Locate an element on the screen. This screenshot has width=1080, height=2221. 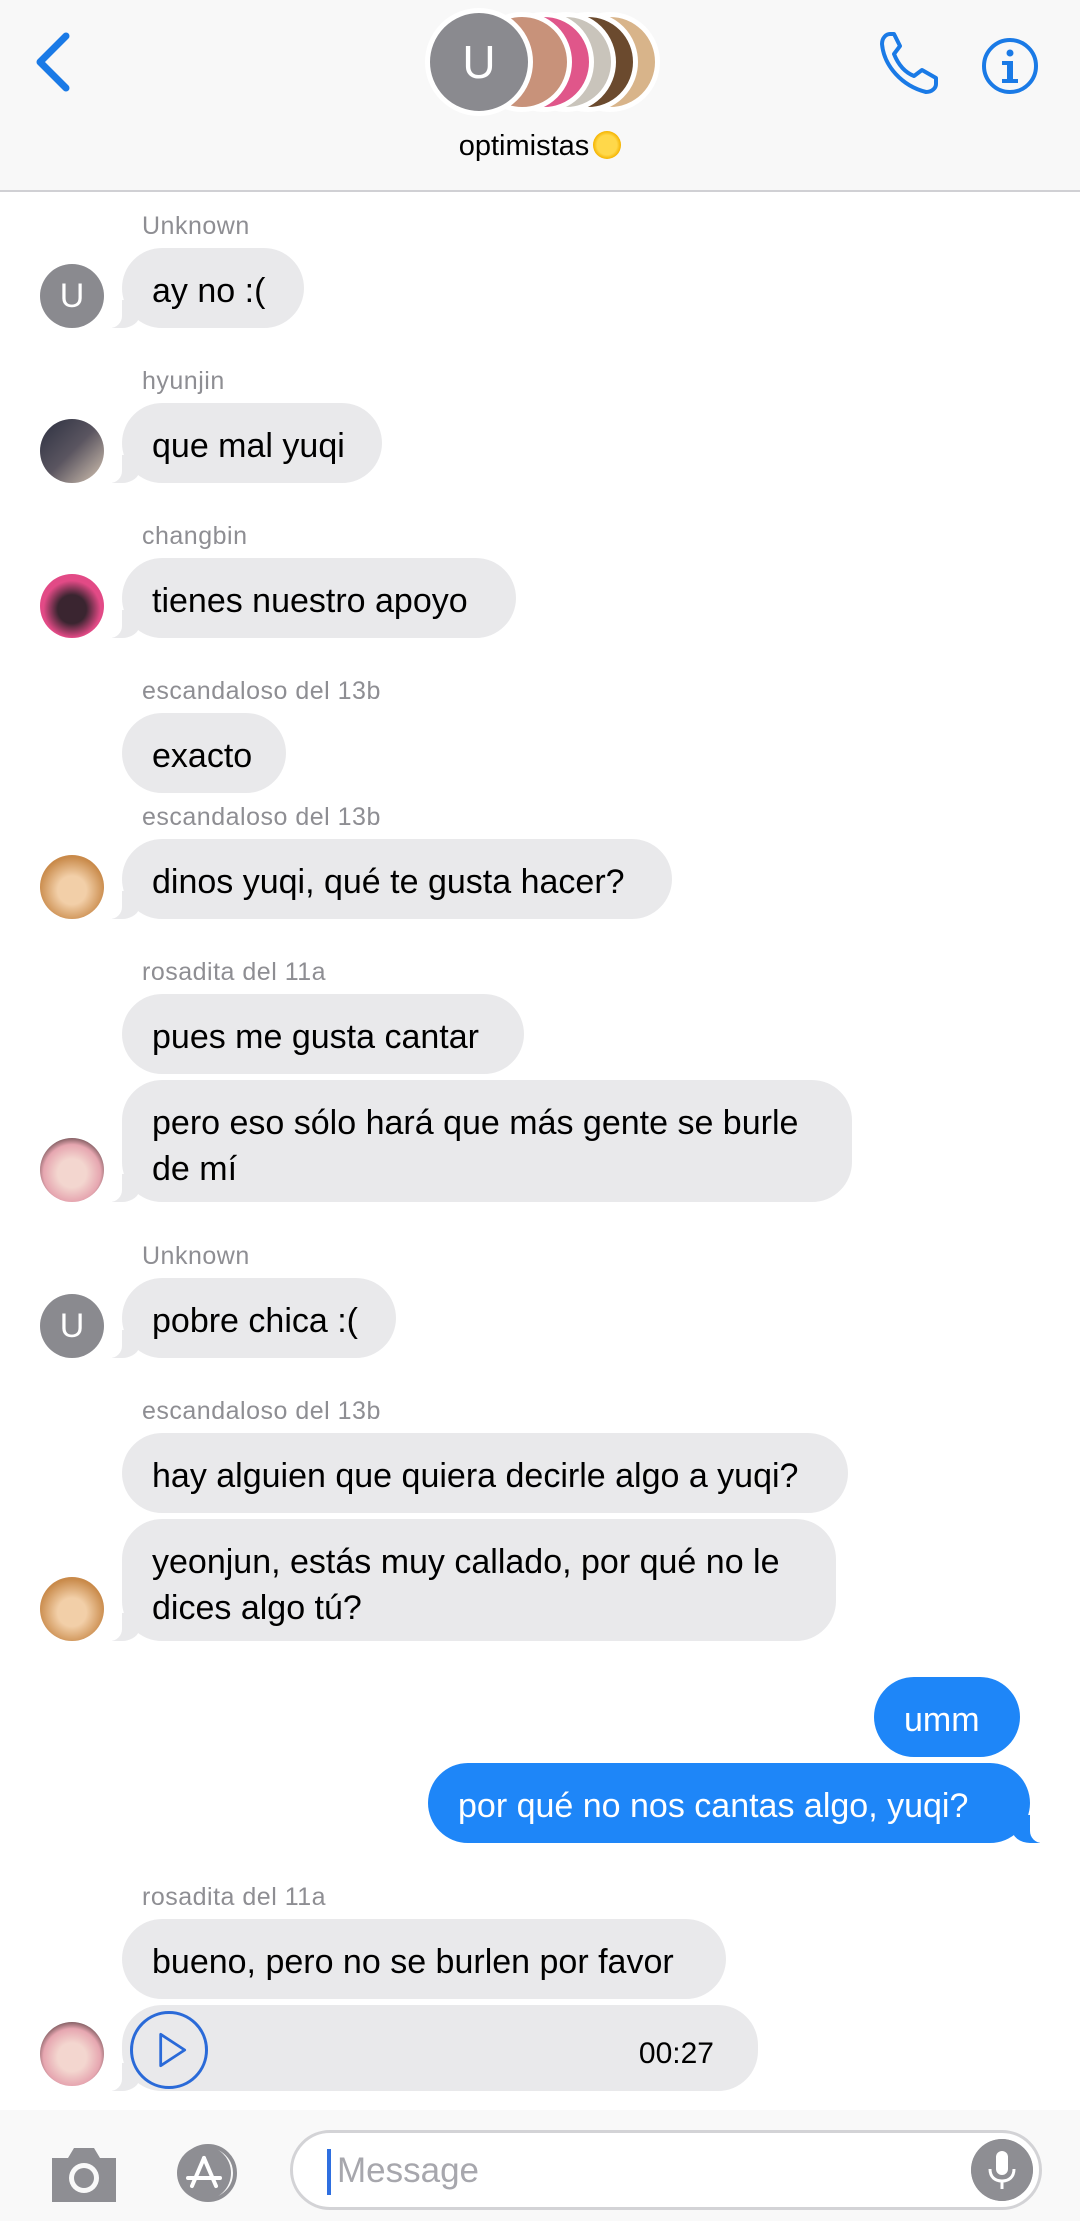
message-input is located at coordinates (637, 2171).